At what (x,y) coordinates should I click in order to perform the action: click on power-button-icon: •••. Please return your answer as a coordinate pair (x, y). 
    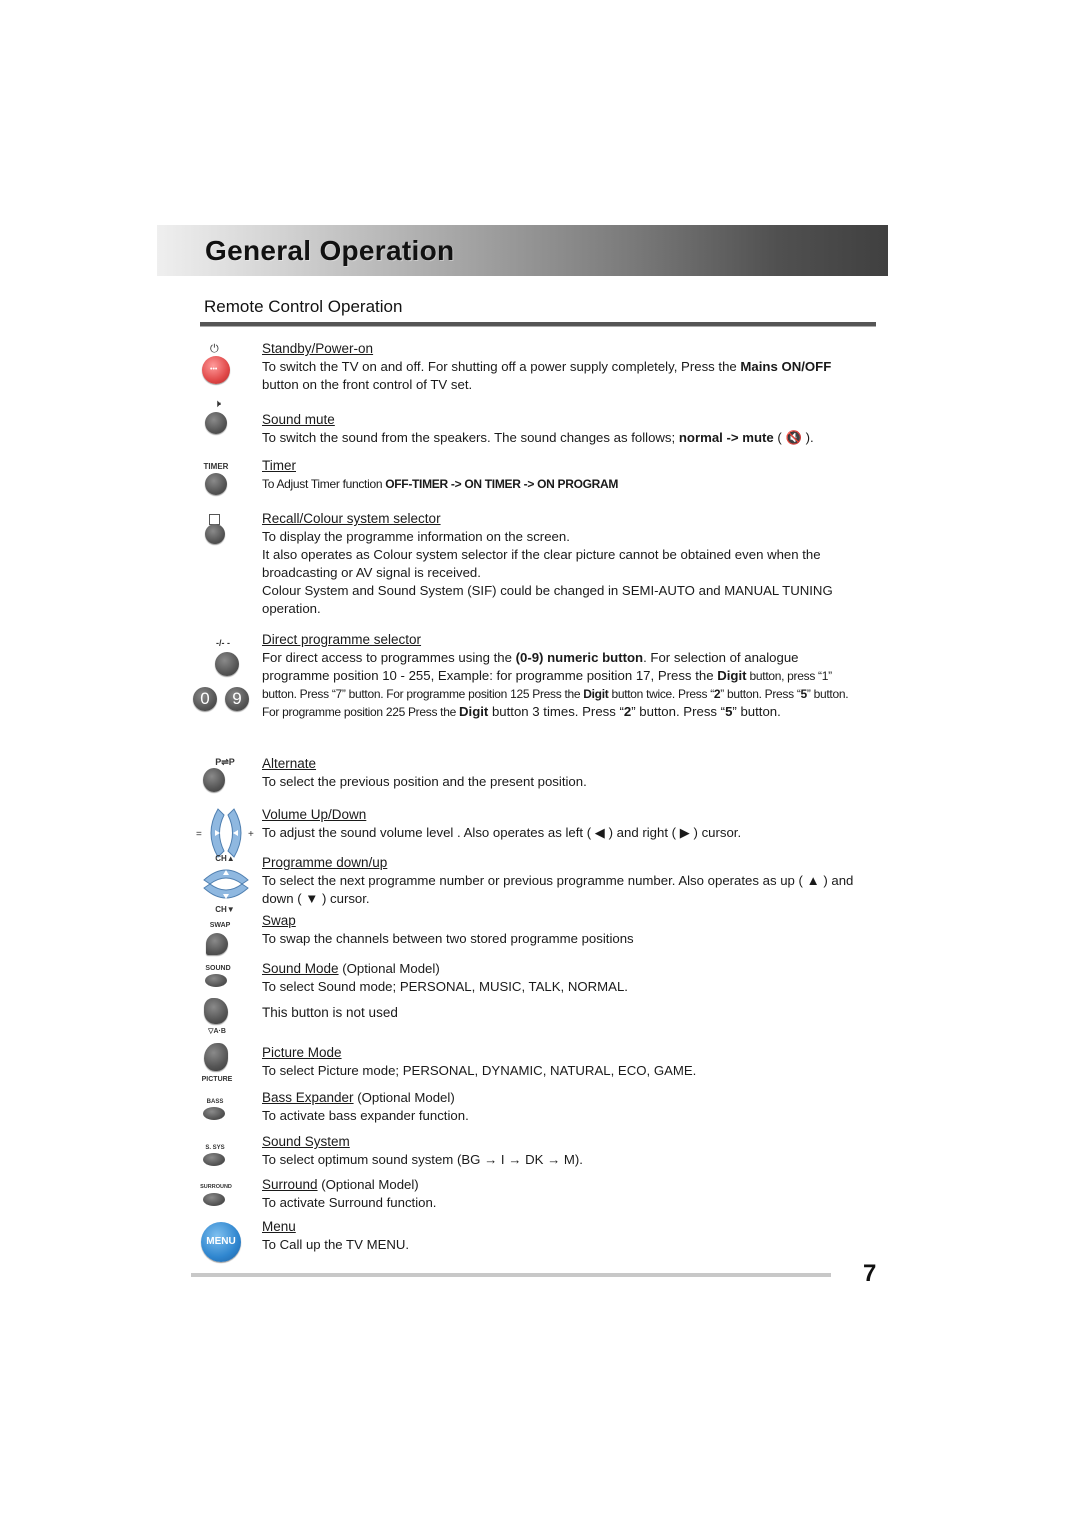
    Looking at the image, I should click on (216, 370).